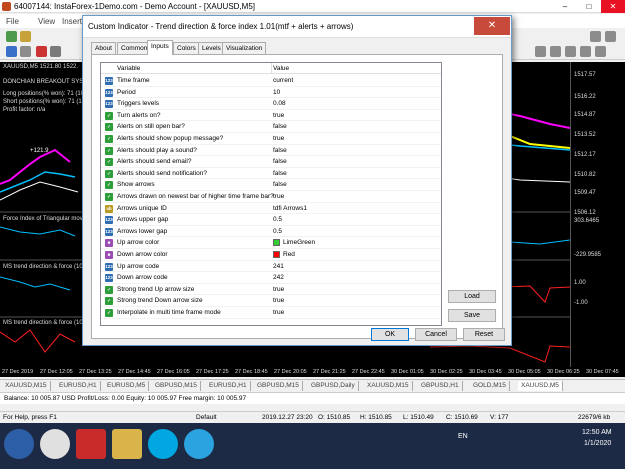  I want to click on chart-tab: GBPUSD,H1, so click(440, 386).